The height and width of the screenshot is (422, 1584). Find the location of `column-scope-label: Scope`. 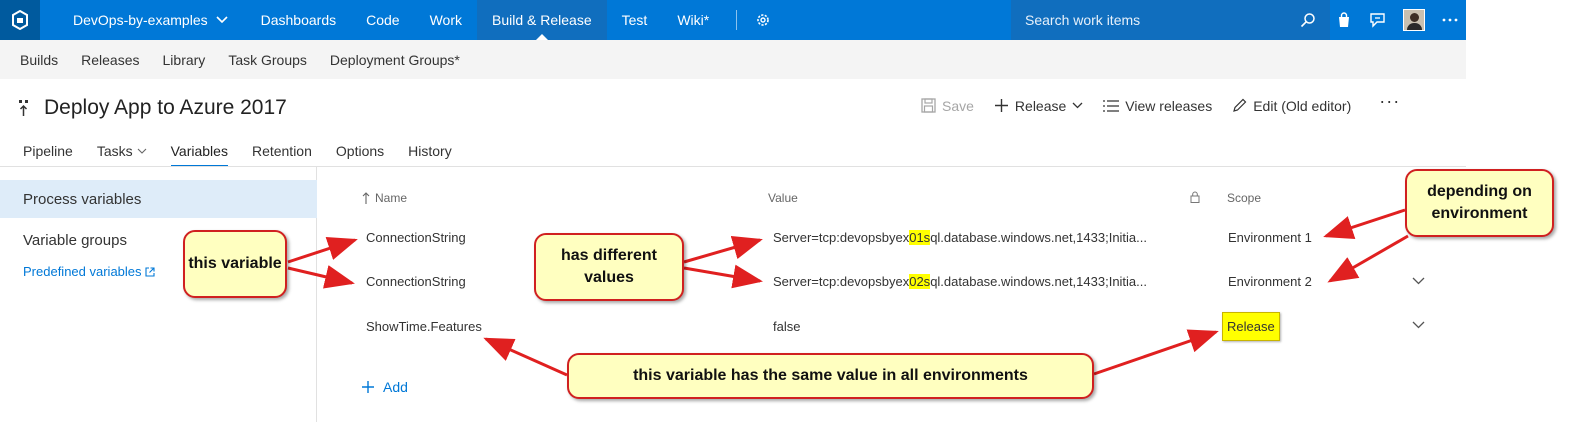

column-scope-label: Scope is located at coordinates (1244, 198).